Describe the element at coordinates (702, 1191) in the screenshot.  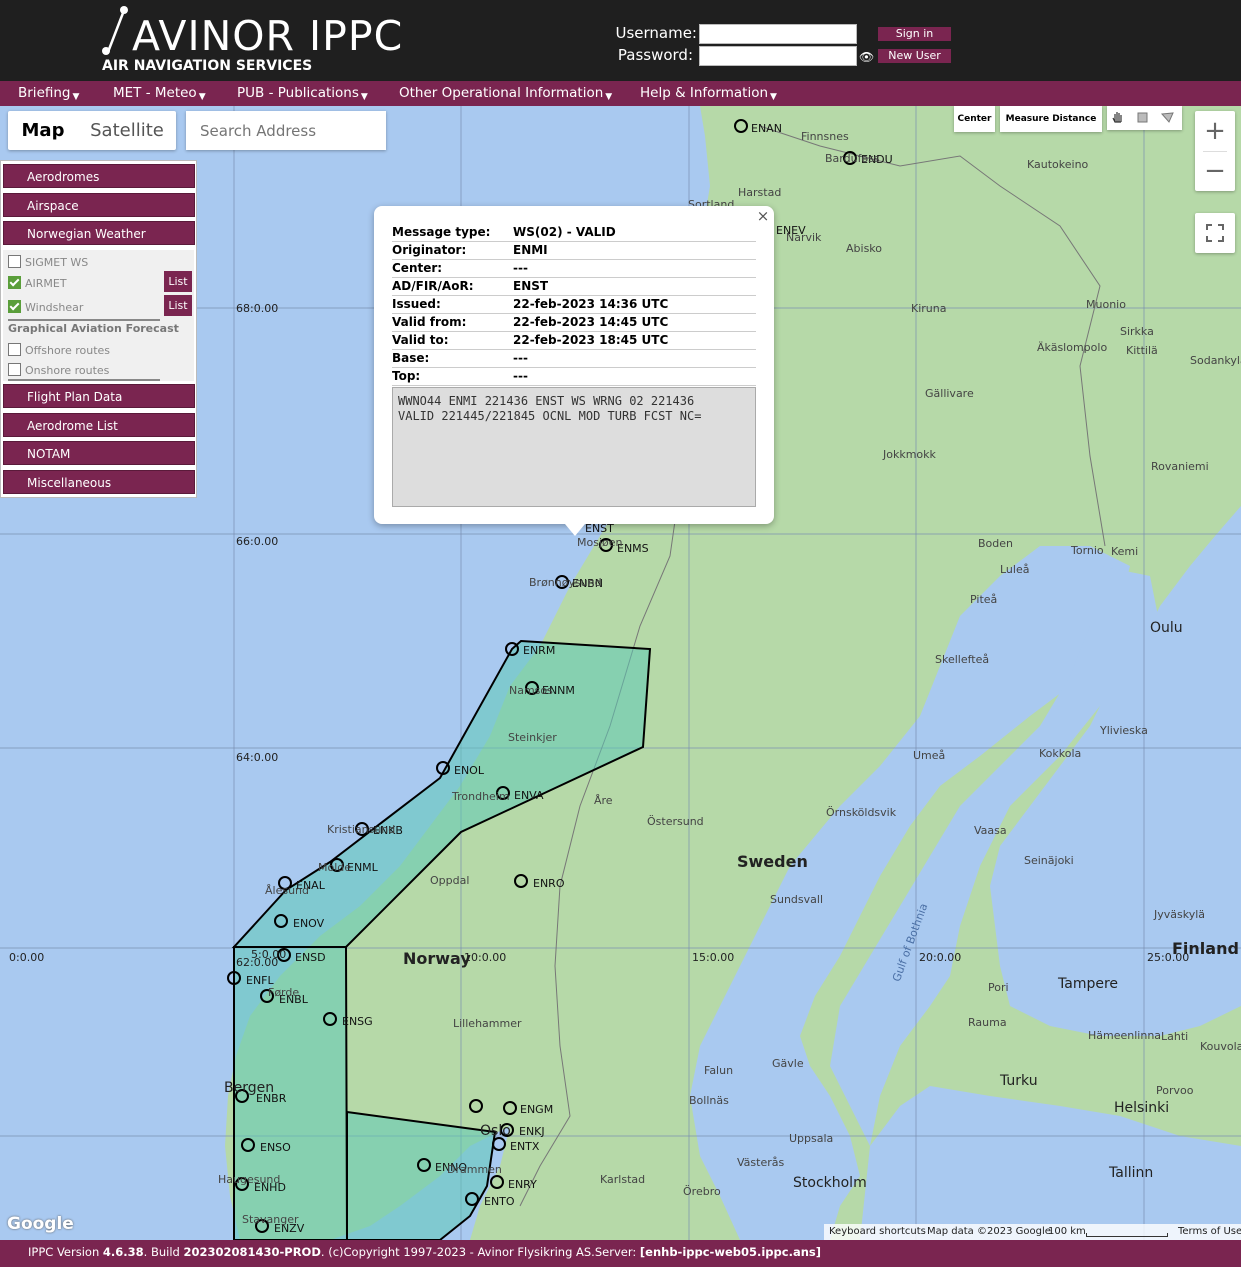
I see `place-town: Örebro` at that location.